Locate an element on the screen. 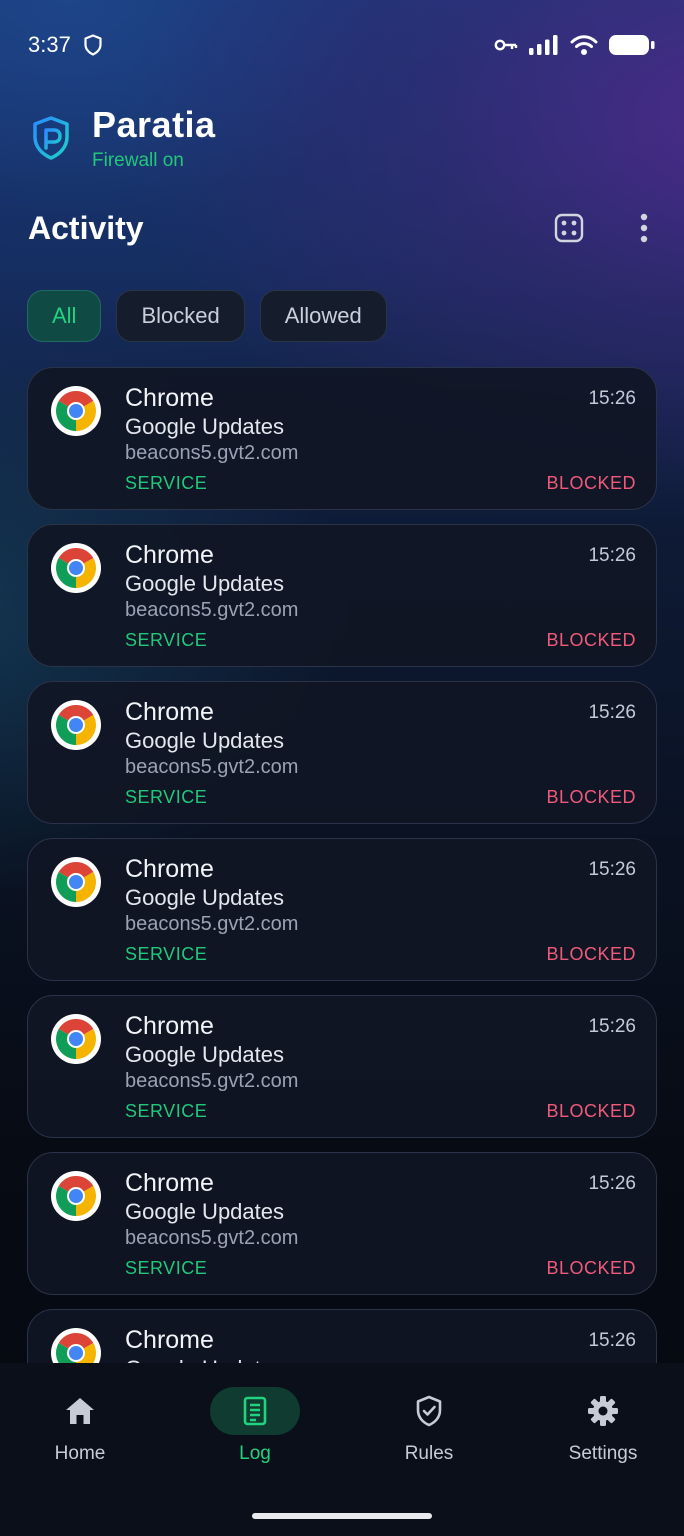 This screenshot has width=684, height=1536. home-indicator is located at coordinates (342, 1516).